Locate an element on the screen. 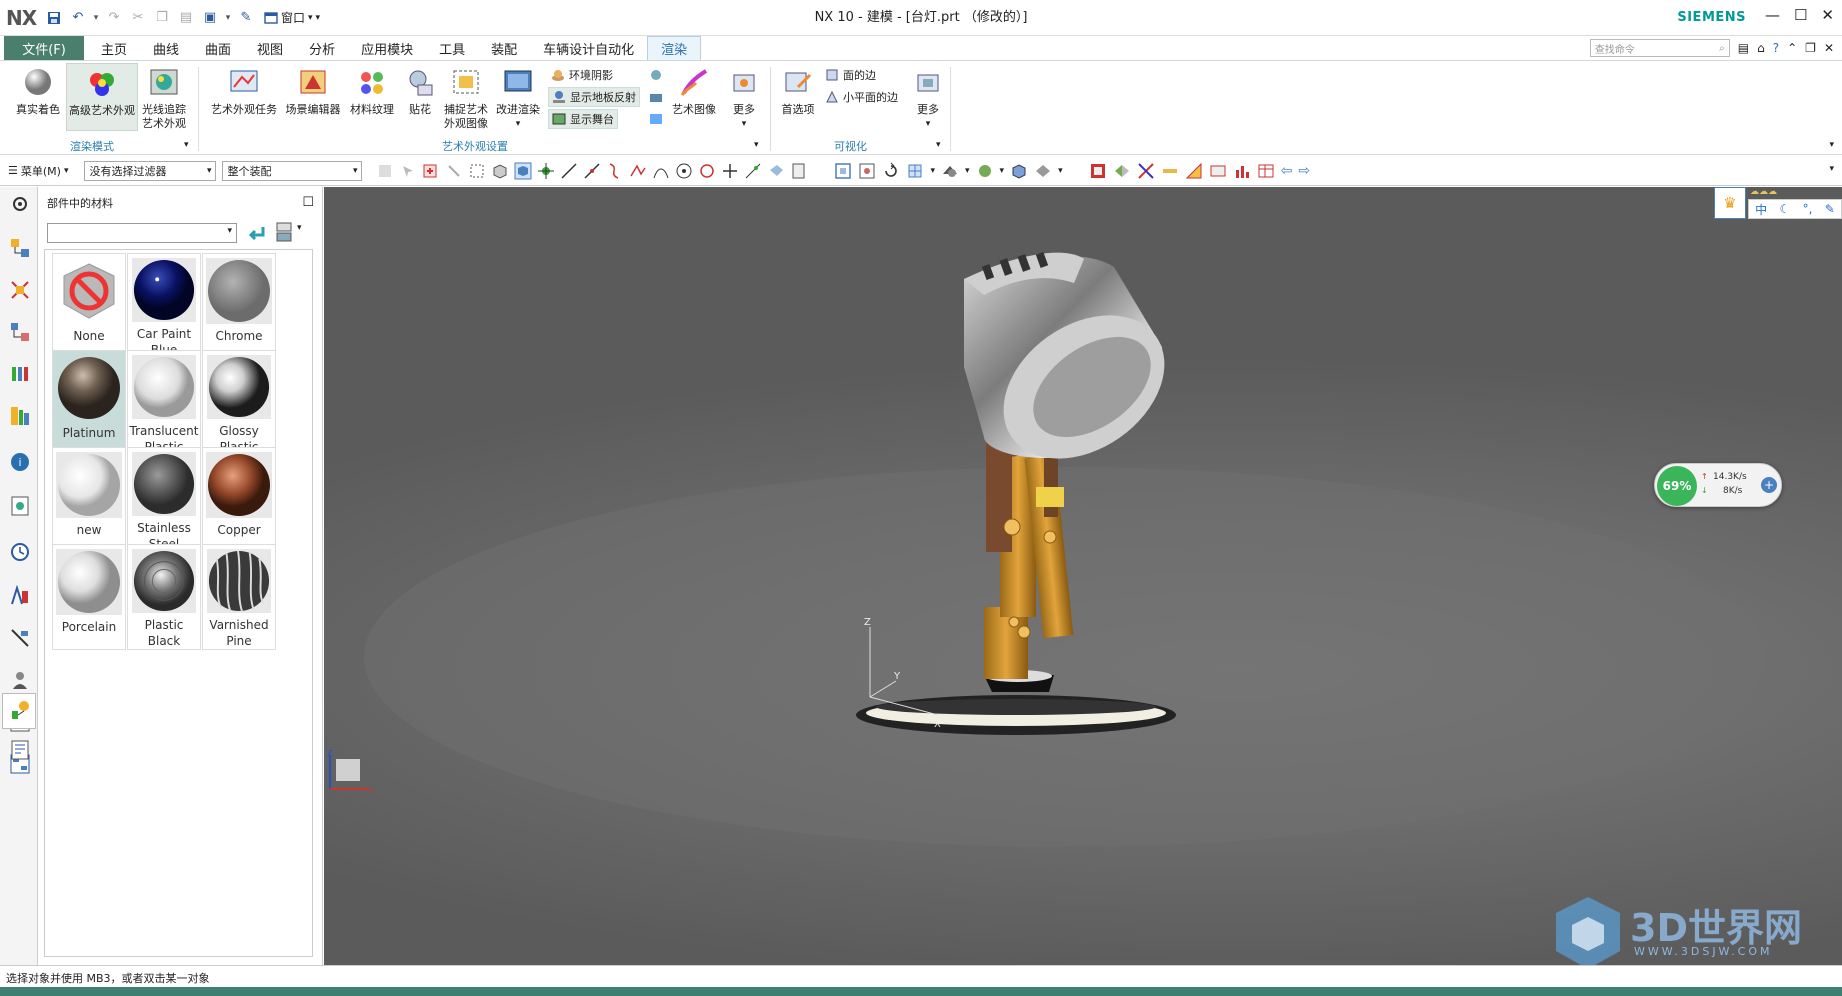 The height and width of the screenshot is (996, 1842). moon-icon: ☾ is located at coordinates (1785, 209).